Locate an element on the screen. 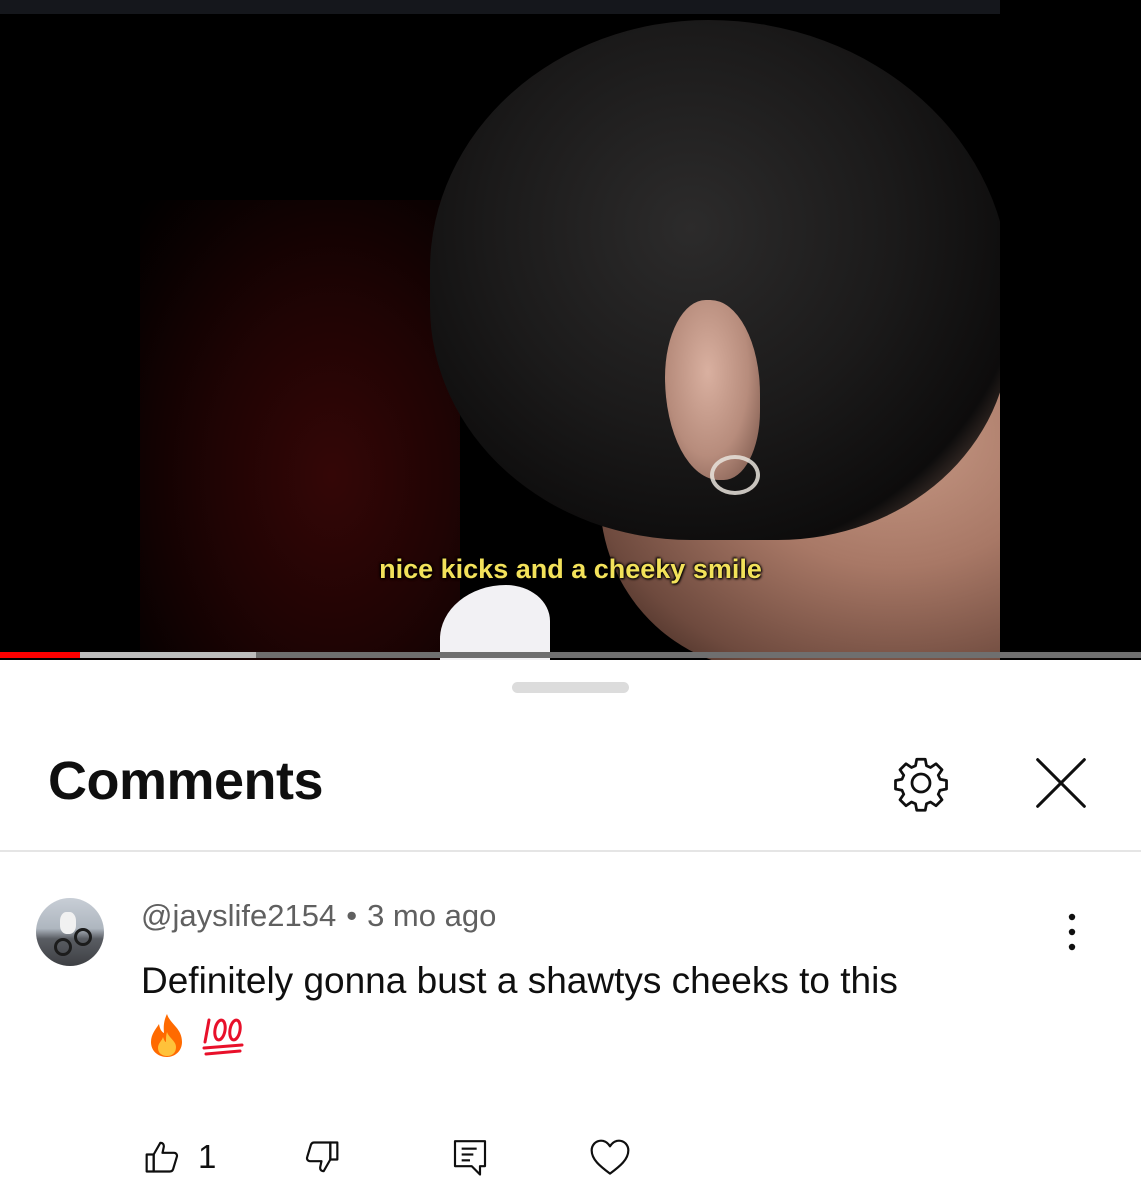 The height and width of the screenshot is (1200, 1141). drag-handle is located at coordinates (570, 687).